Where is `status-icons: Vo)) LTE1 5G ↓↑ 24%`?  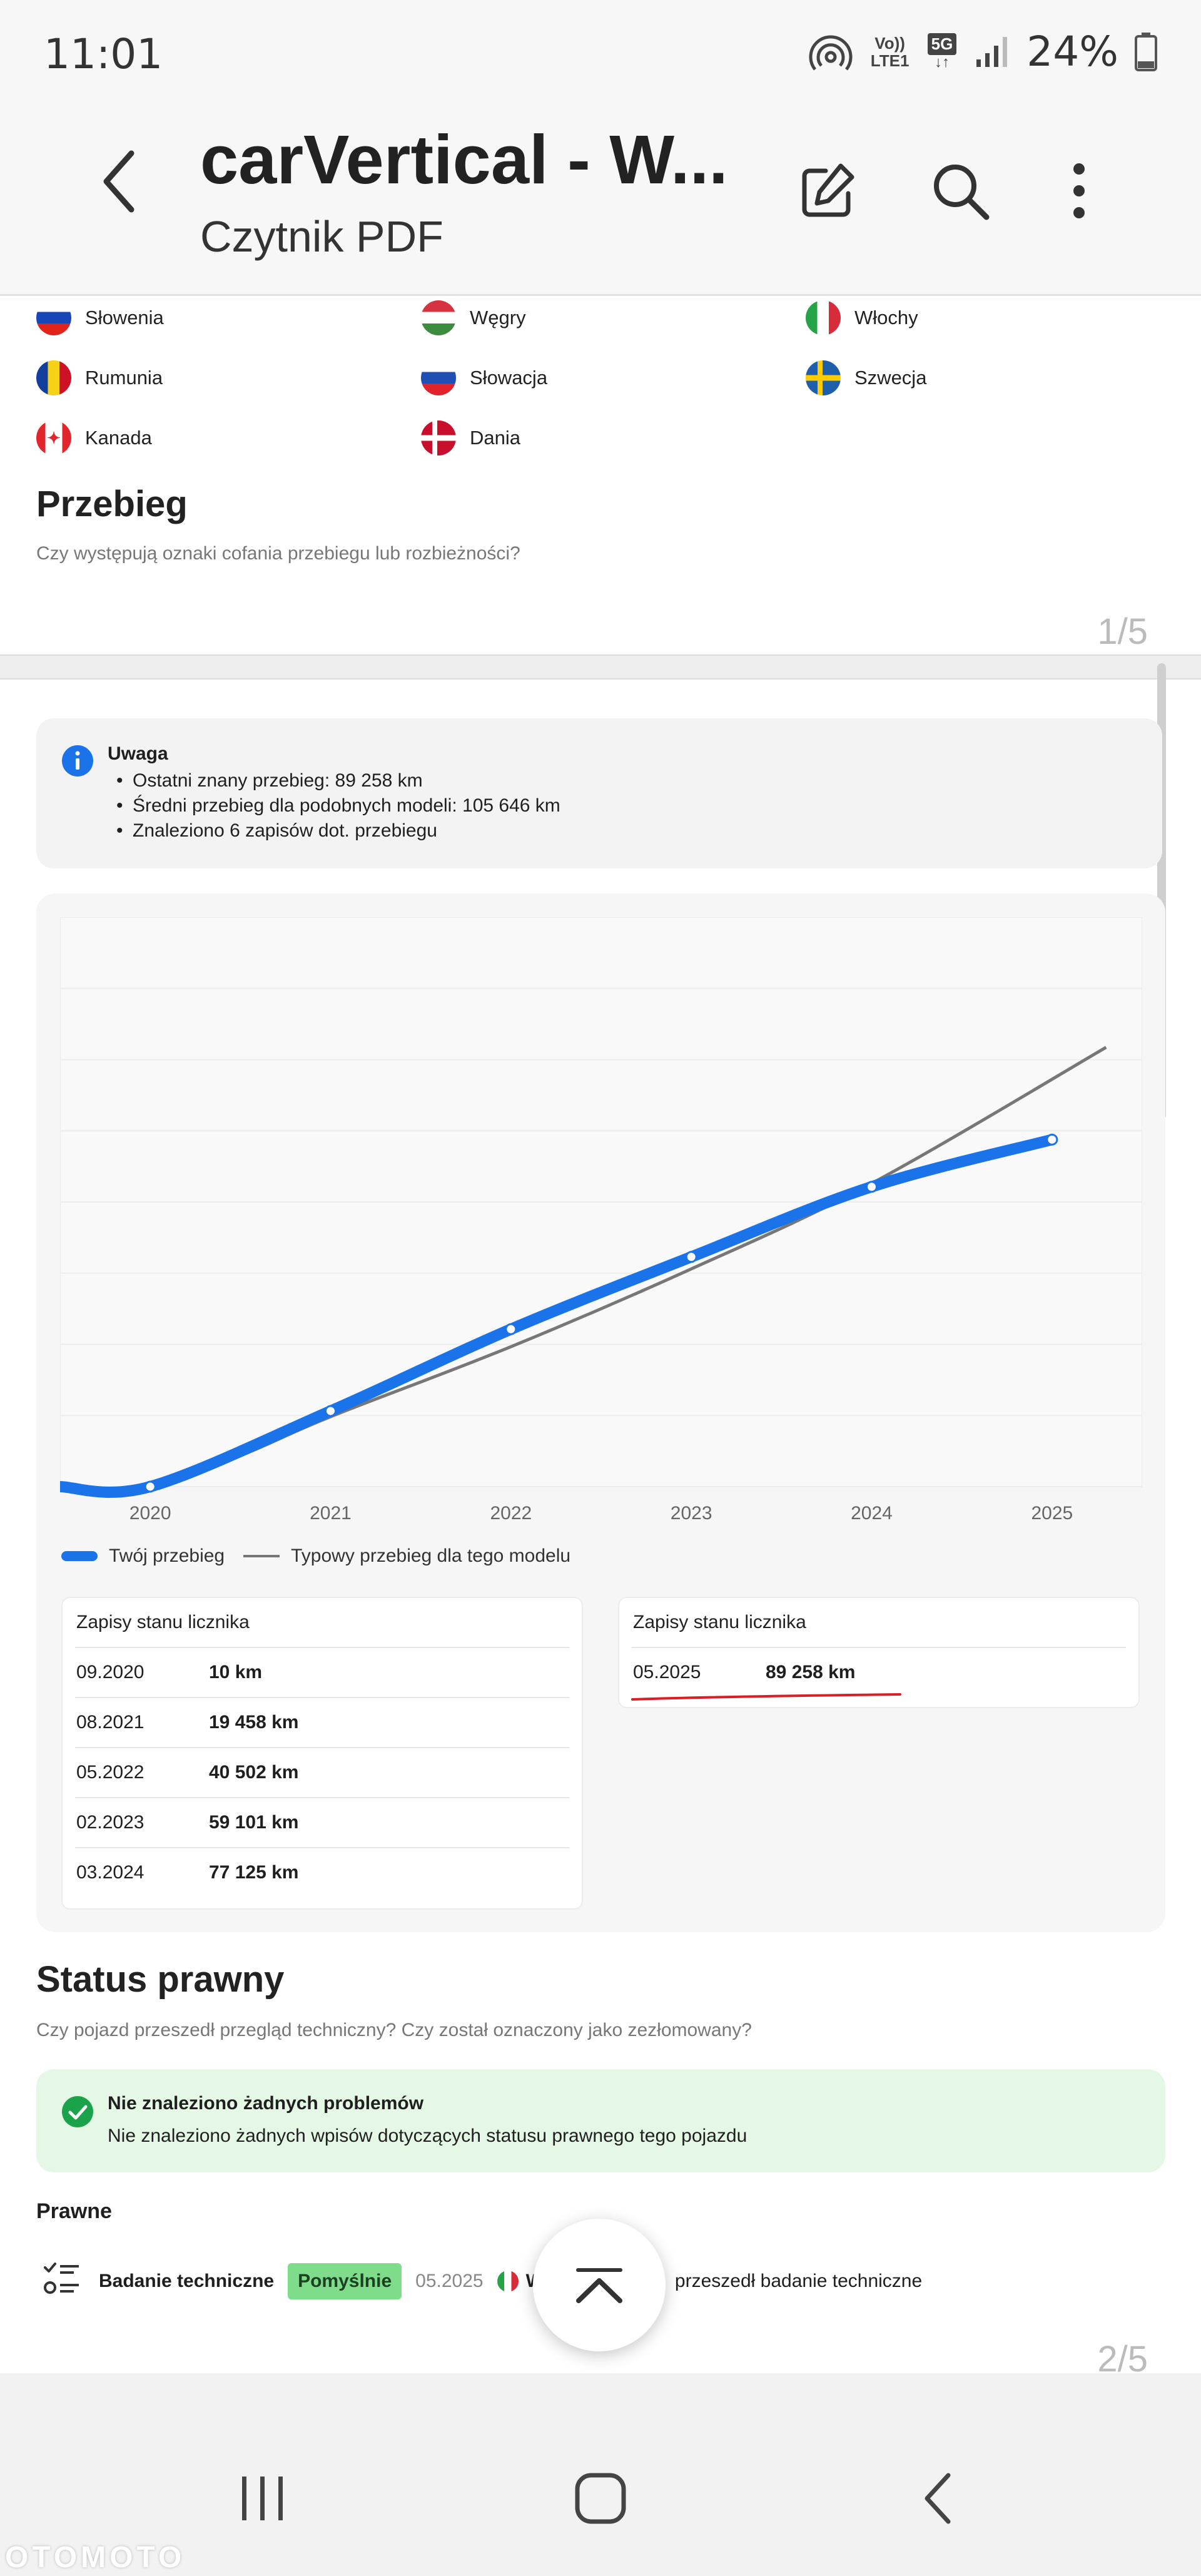 status-icons: Vo)) LTE1 5G ↓↑ 24% is located at coordinates (983, 52).